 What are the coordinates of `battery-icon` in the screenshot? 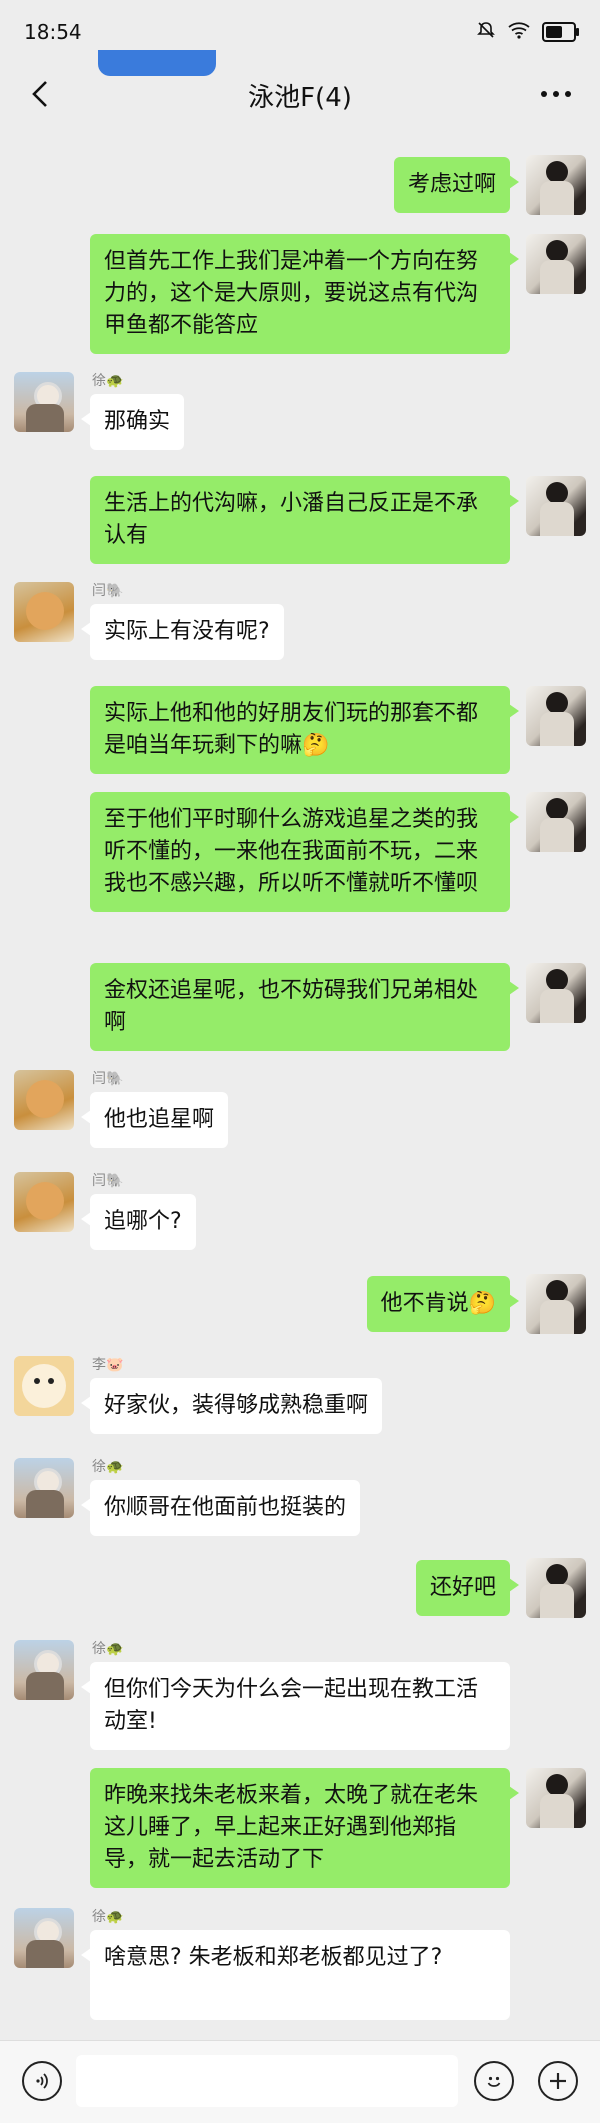 It's located at (560, 32).